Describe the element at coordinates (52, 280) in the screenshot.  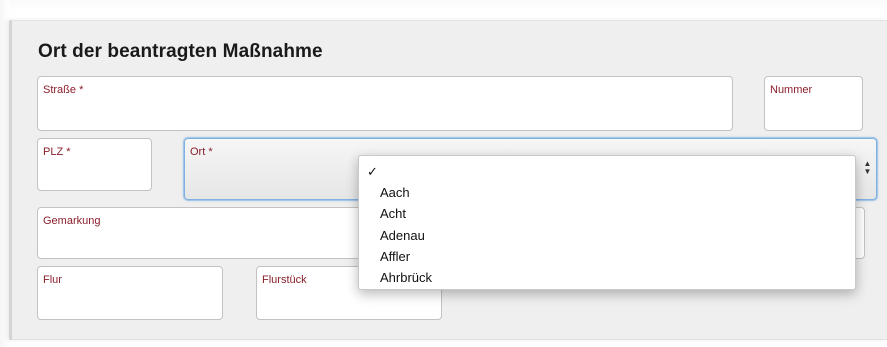
I see `flur-label: Flur` at that location.